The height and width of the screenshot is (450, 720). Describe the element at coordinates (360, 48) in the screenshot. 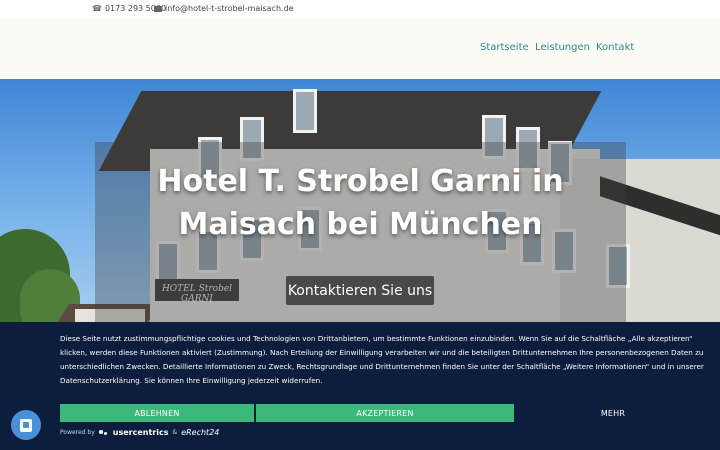

I see `site-header: Startseite Leistungen Kontakt` at that location.